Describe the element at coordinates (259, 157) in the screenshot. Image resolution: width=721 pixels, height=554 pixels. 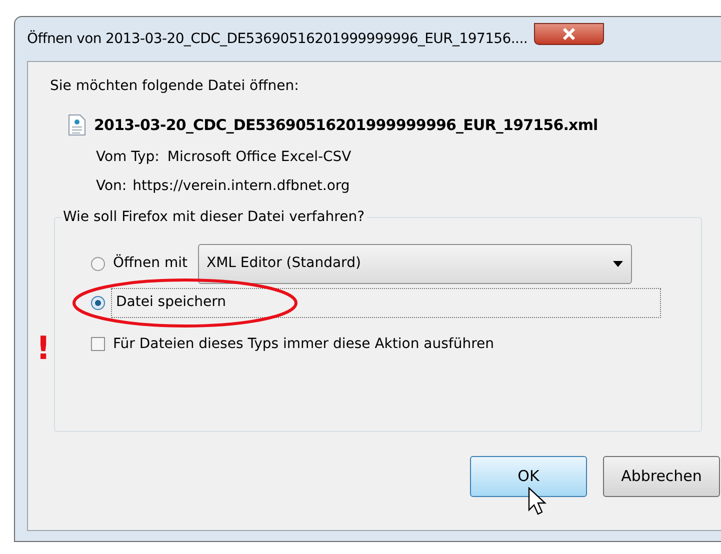
I see `type-value: Microsoft Office Excel-CSV` at that location.